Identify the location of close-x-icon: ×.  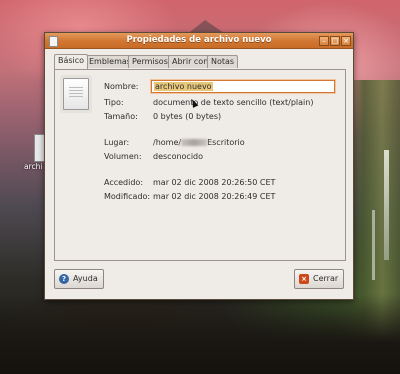
(304, 279).